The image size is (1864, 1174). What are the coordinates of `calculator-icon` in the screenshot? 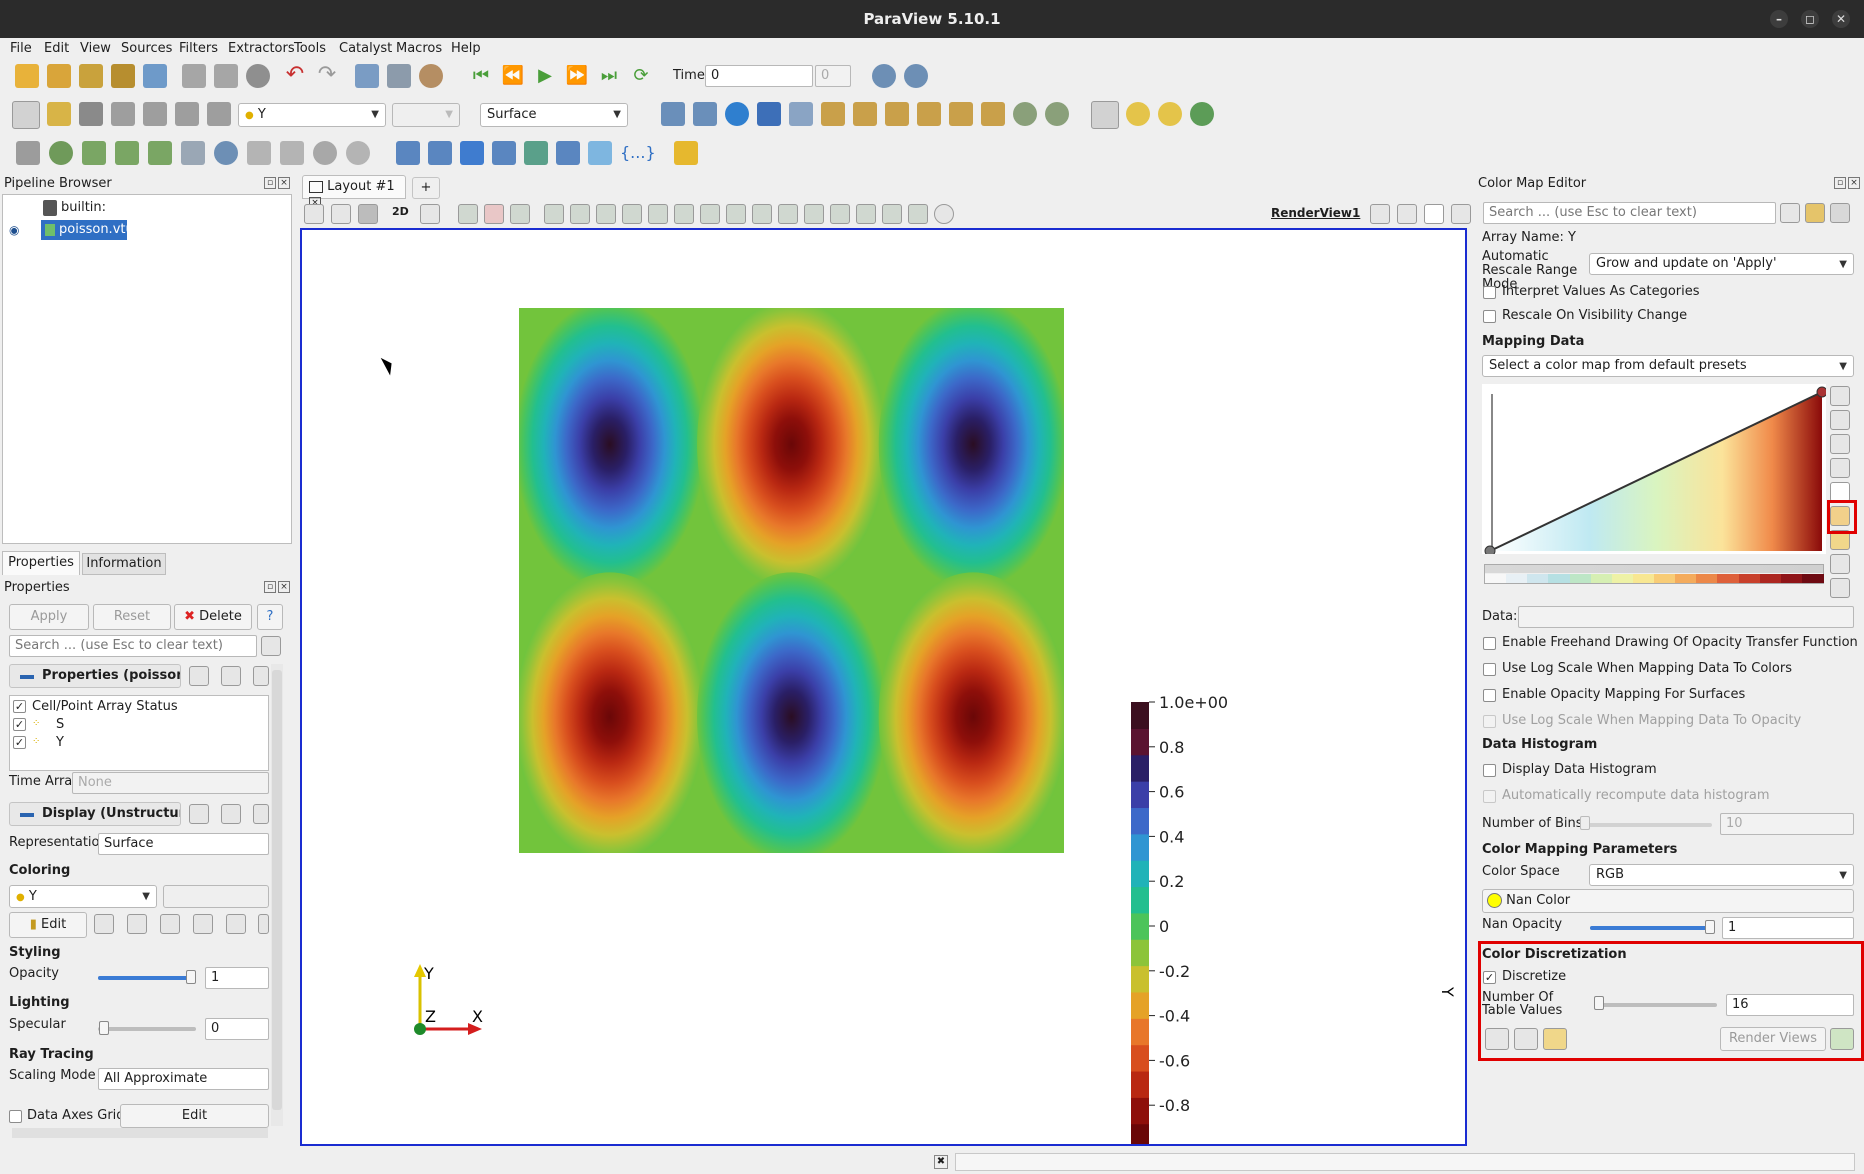 It's located at (28, 153).